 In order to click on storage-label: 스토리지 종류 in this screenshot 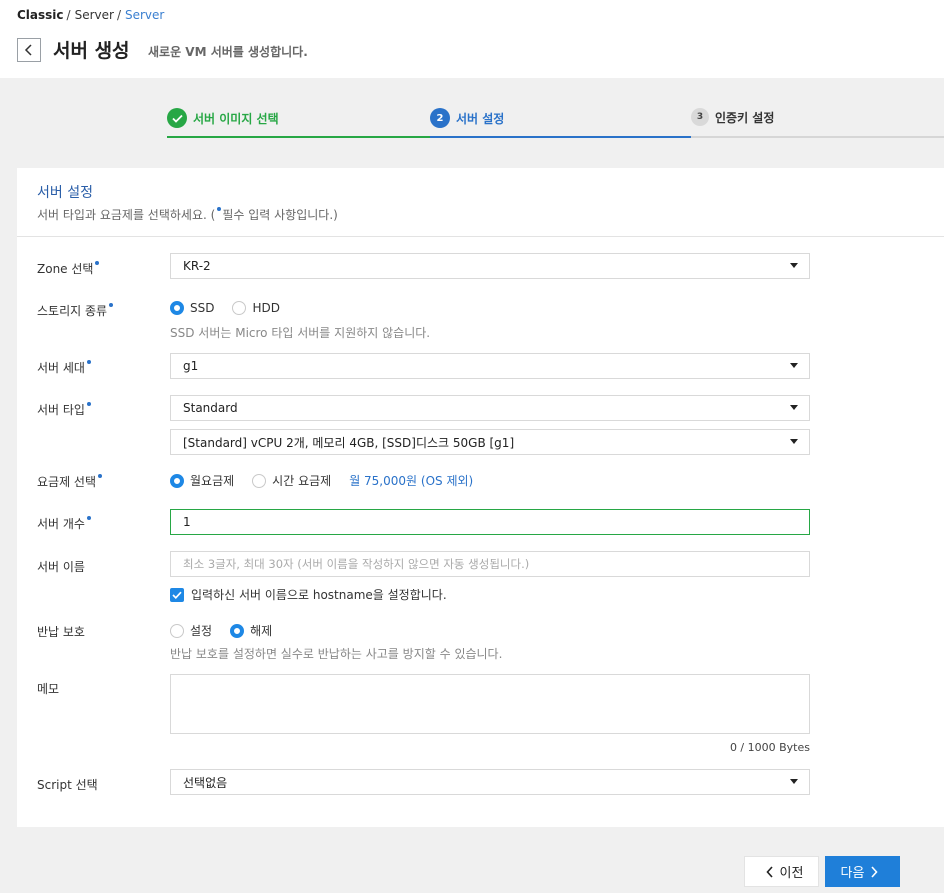, I will do `click(75, 310)`.